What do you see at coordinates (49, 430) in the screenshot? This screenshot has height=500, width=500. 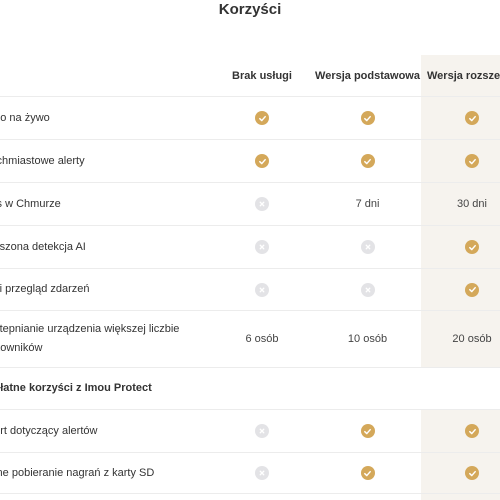 I see `row-label: port dotyczący alertów` at bounding box center [49, 430].